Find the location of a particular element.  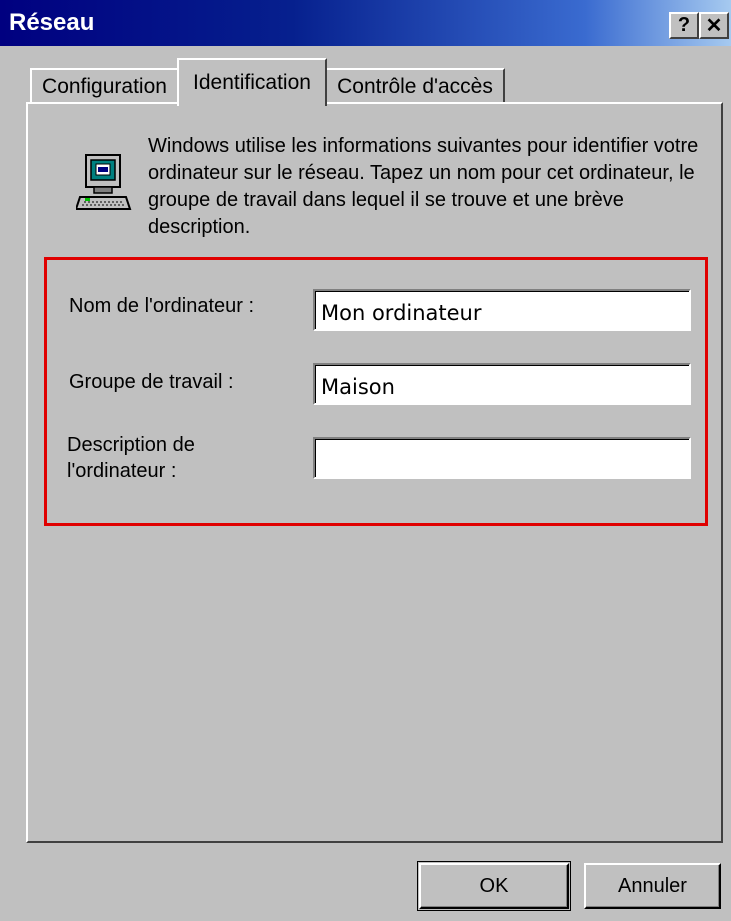

tab-configuration: Configuration is located at coordinates (104, 86).